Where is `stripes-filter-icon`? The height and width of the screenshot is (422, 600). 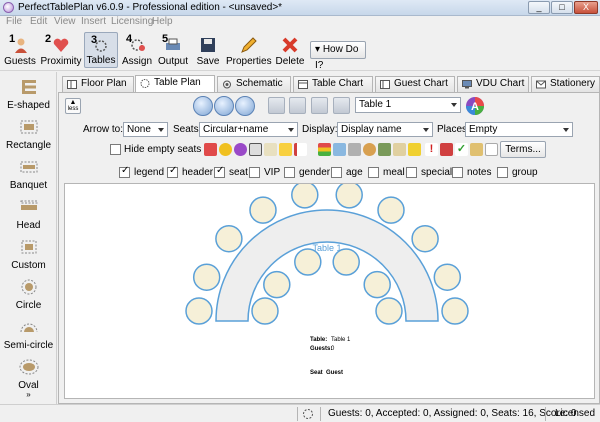
stripes-filter-icon is located at coordinates (324, 149).